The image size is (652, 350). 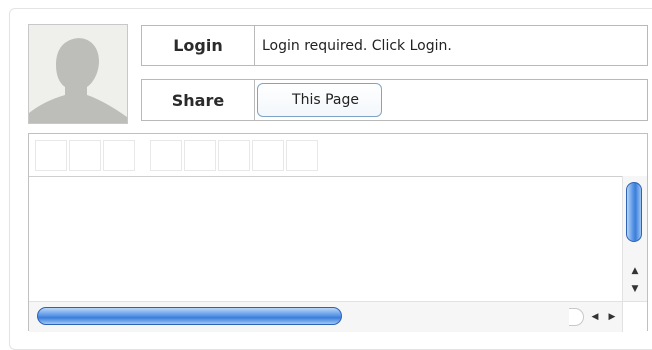 I want to click on arrow-left-icon: ◀, so click(x=595, y=317).